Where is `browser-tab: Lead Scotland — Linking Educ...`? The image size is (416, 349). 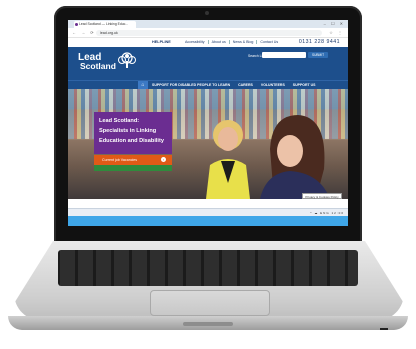
browser-tab: Lead Scotland — Linking Educ... is located at coordinates (105, 24).